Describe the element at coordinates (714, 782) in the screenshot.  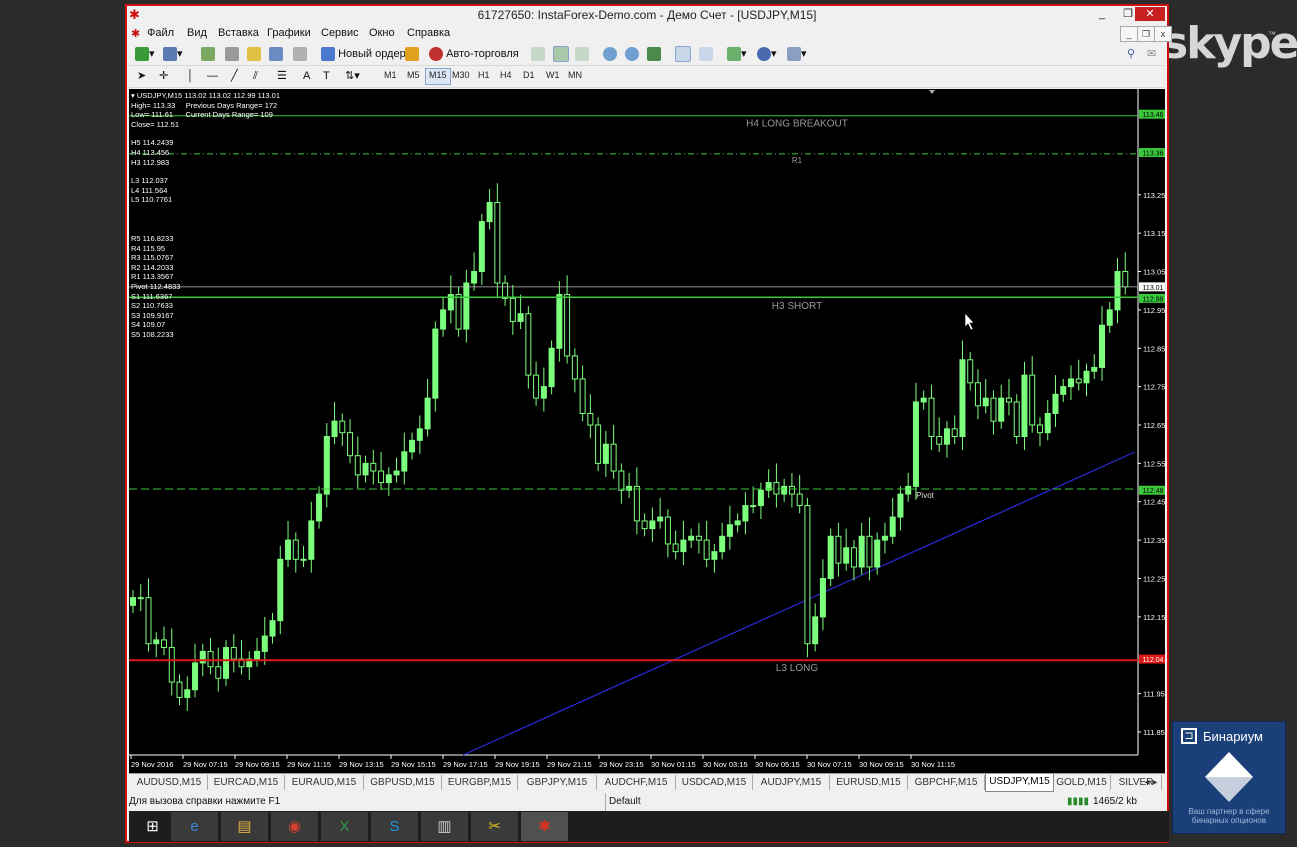
I see `chart-tab: USDCAD,M15` at that location.